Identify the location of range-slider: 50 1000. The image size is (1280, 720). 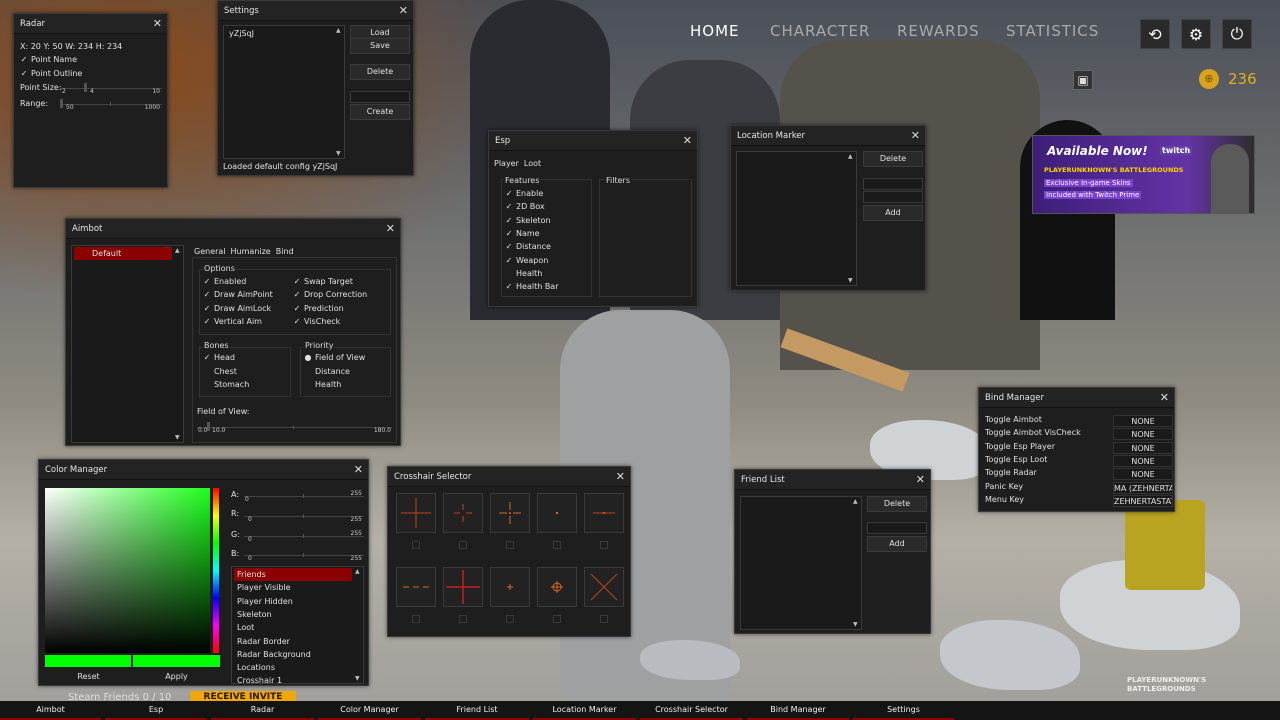
(111, 105).